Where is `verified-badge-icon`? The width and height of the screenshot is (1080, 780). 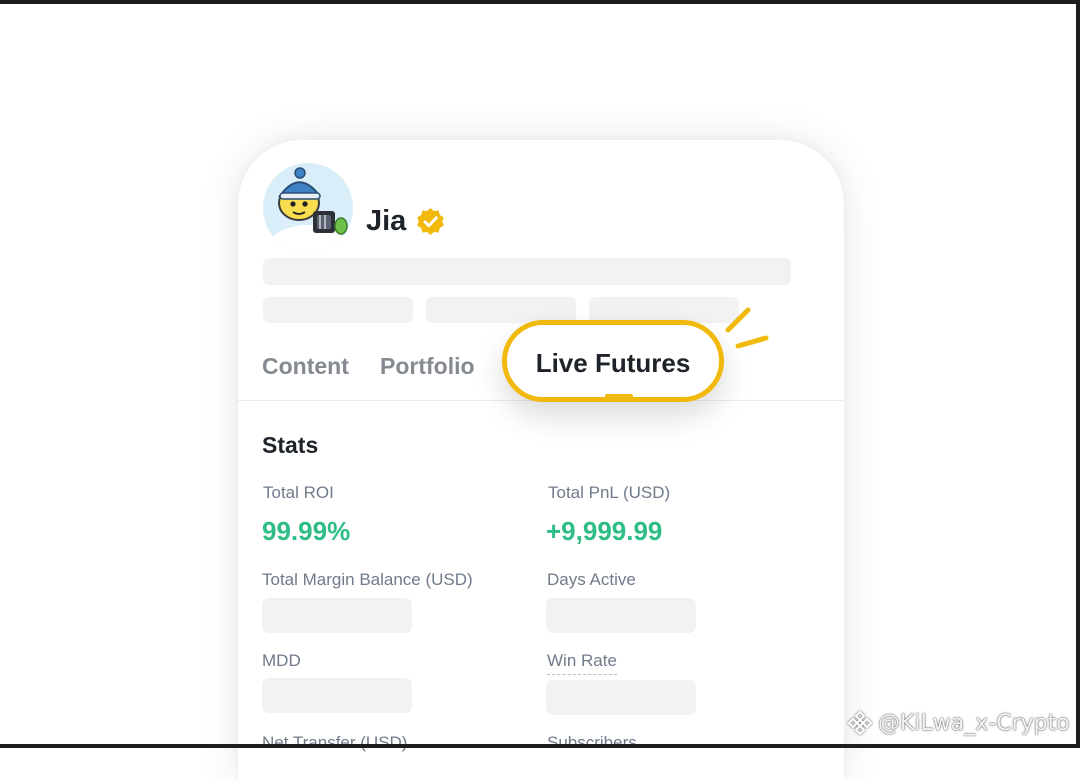
verified-badge-icon is located at coordinates (430, 221).